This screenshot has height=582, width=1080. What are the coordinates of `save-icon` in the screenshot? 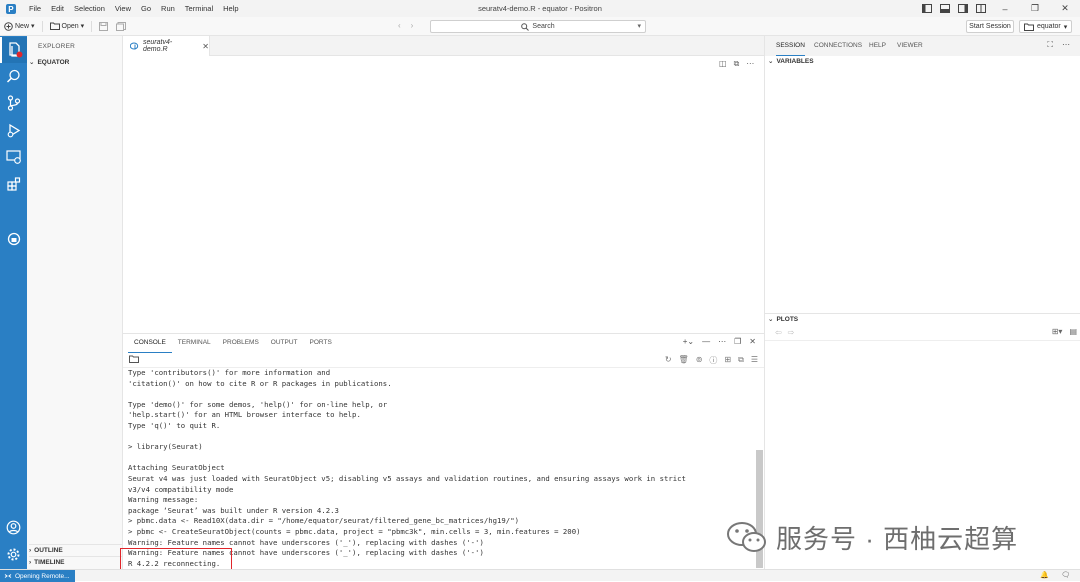 It's located at (103, 26).